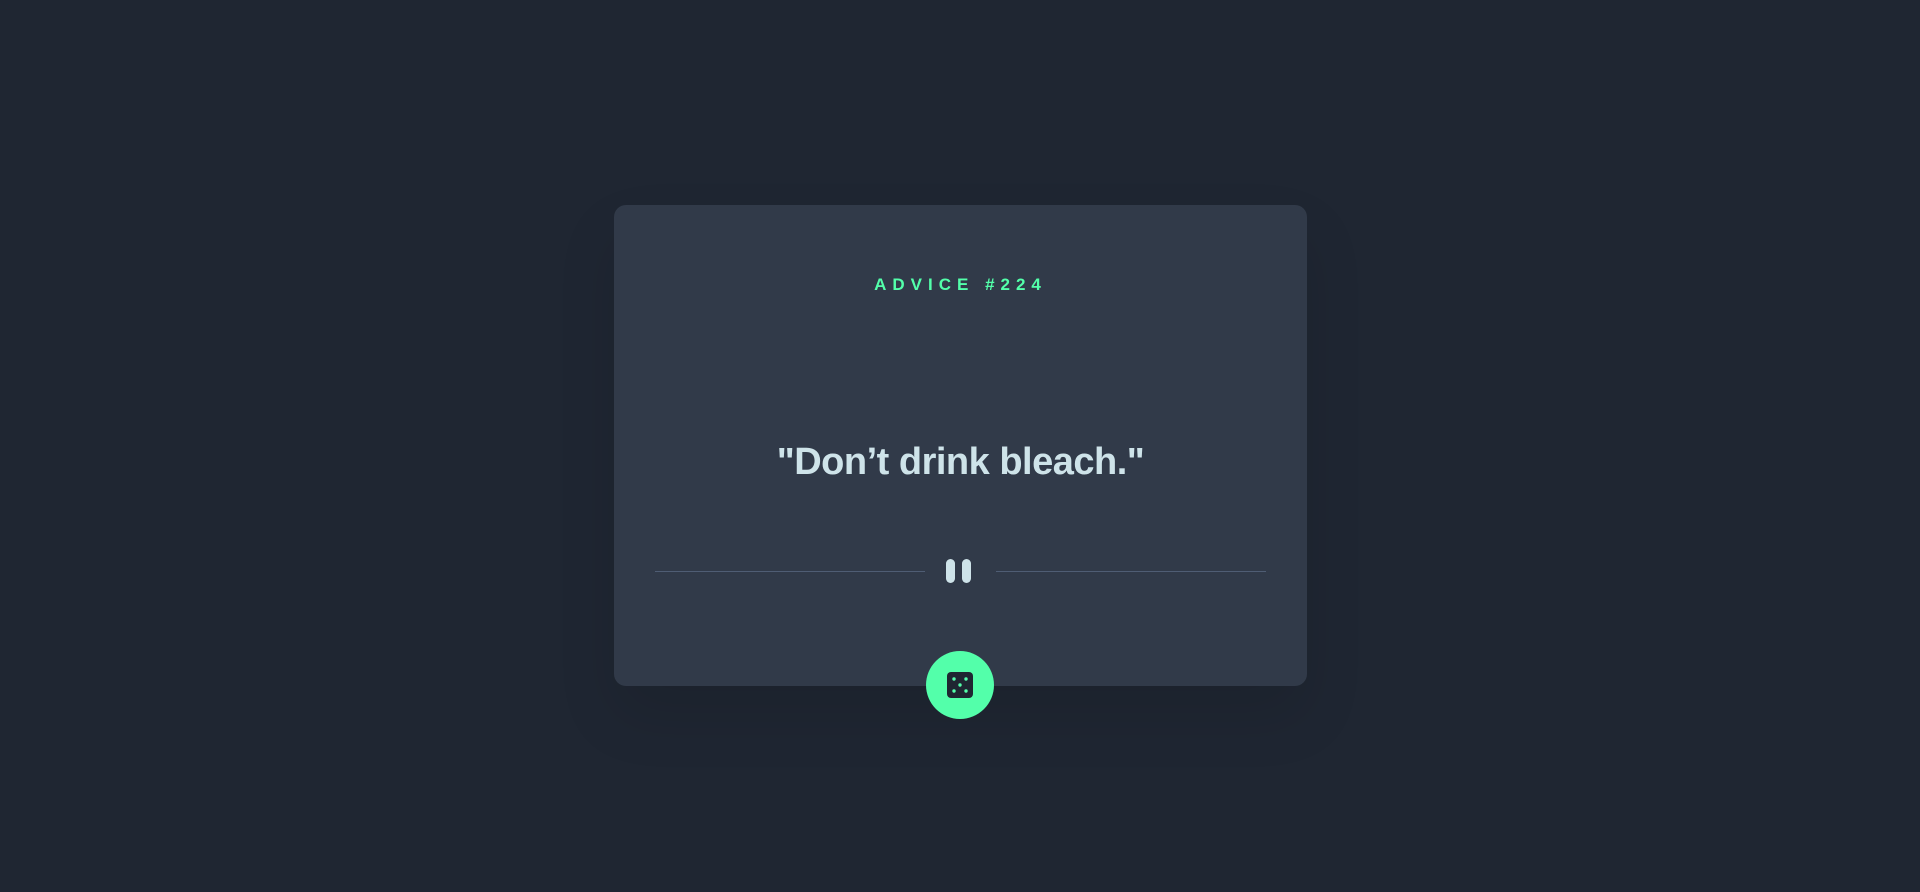  Describe the element at coordinates (1131, 571) in the screenshot. I see `divider-line-right` at that location.